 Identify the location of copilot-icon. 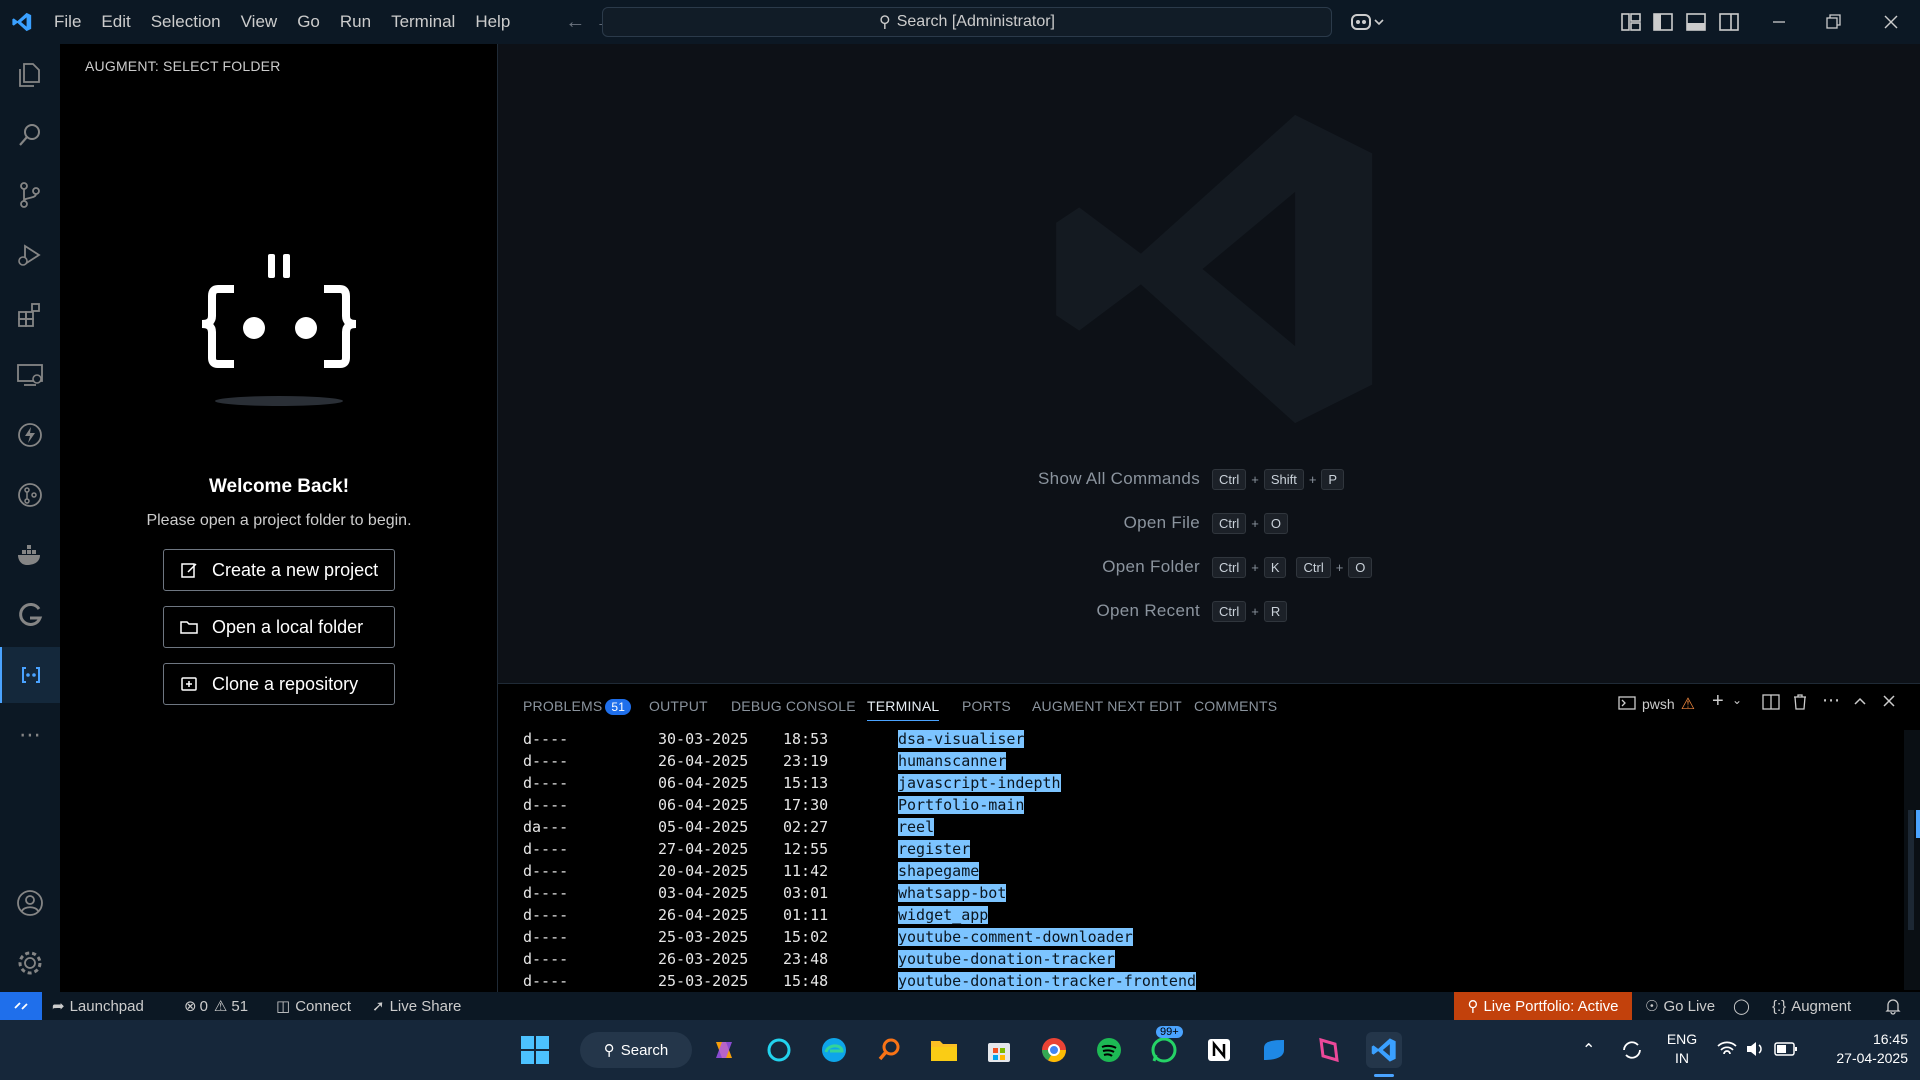
(1368, 22).